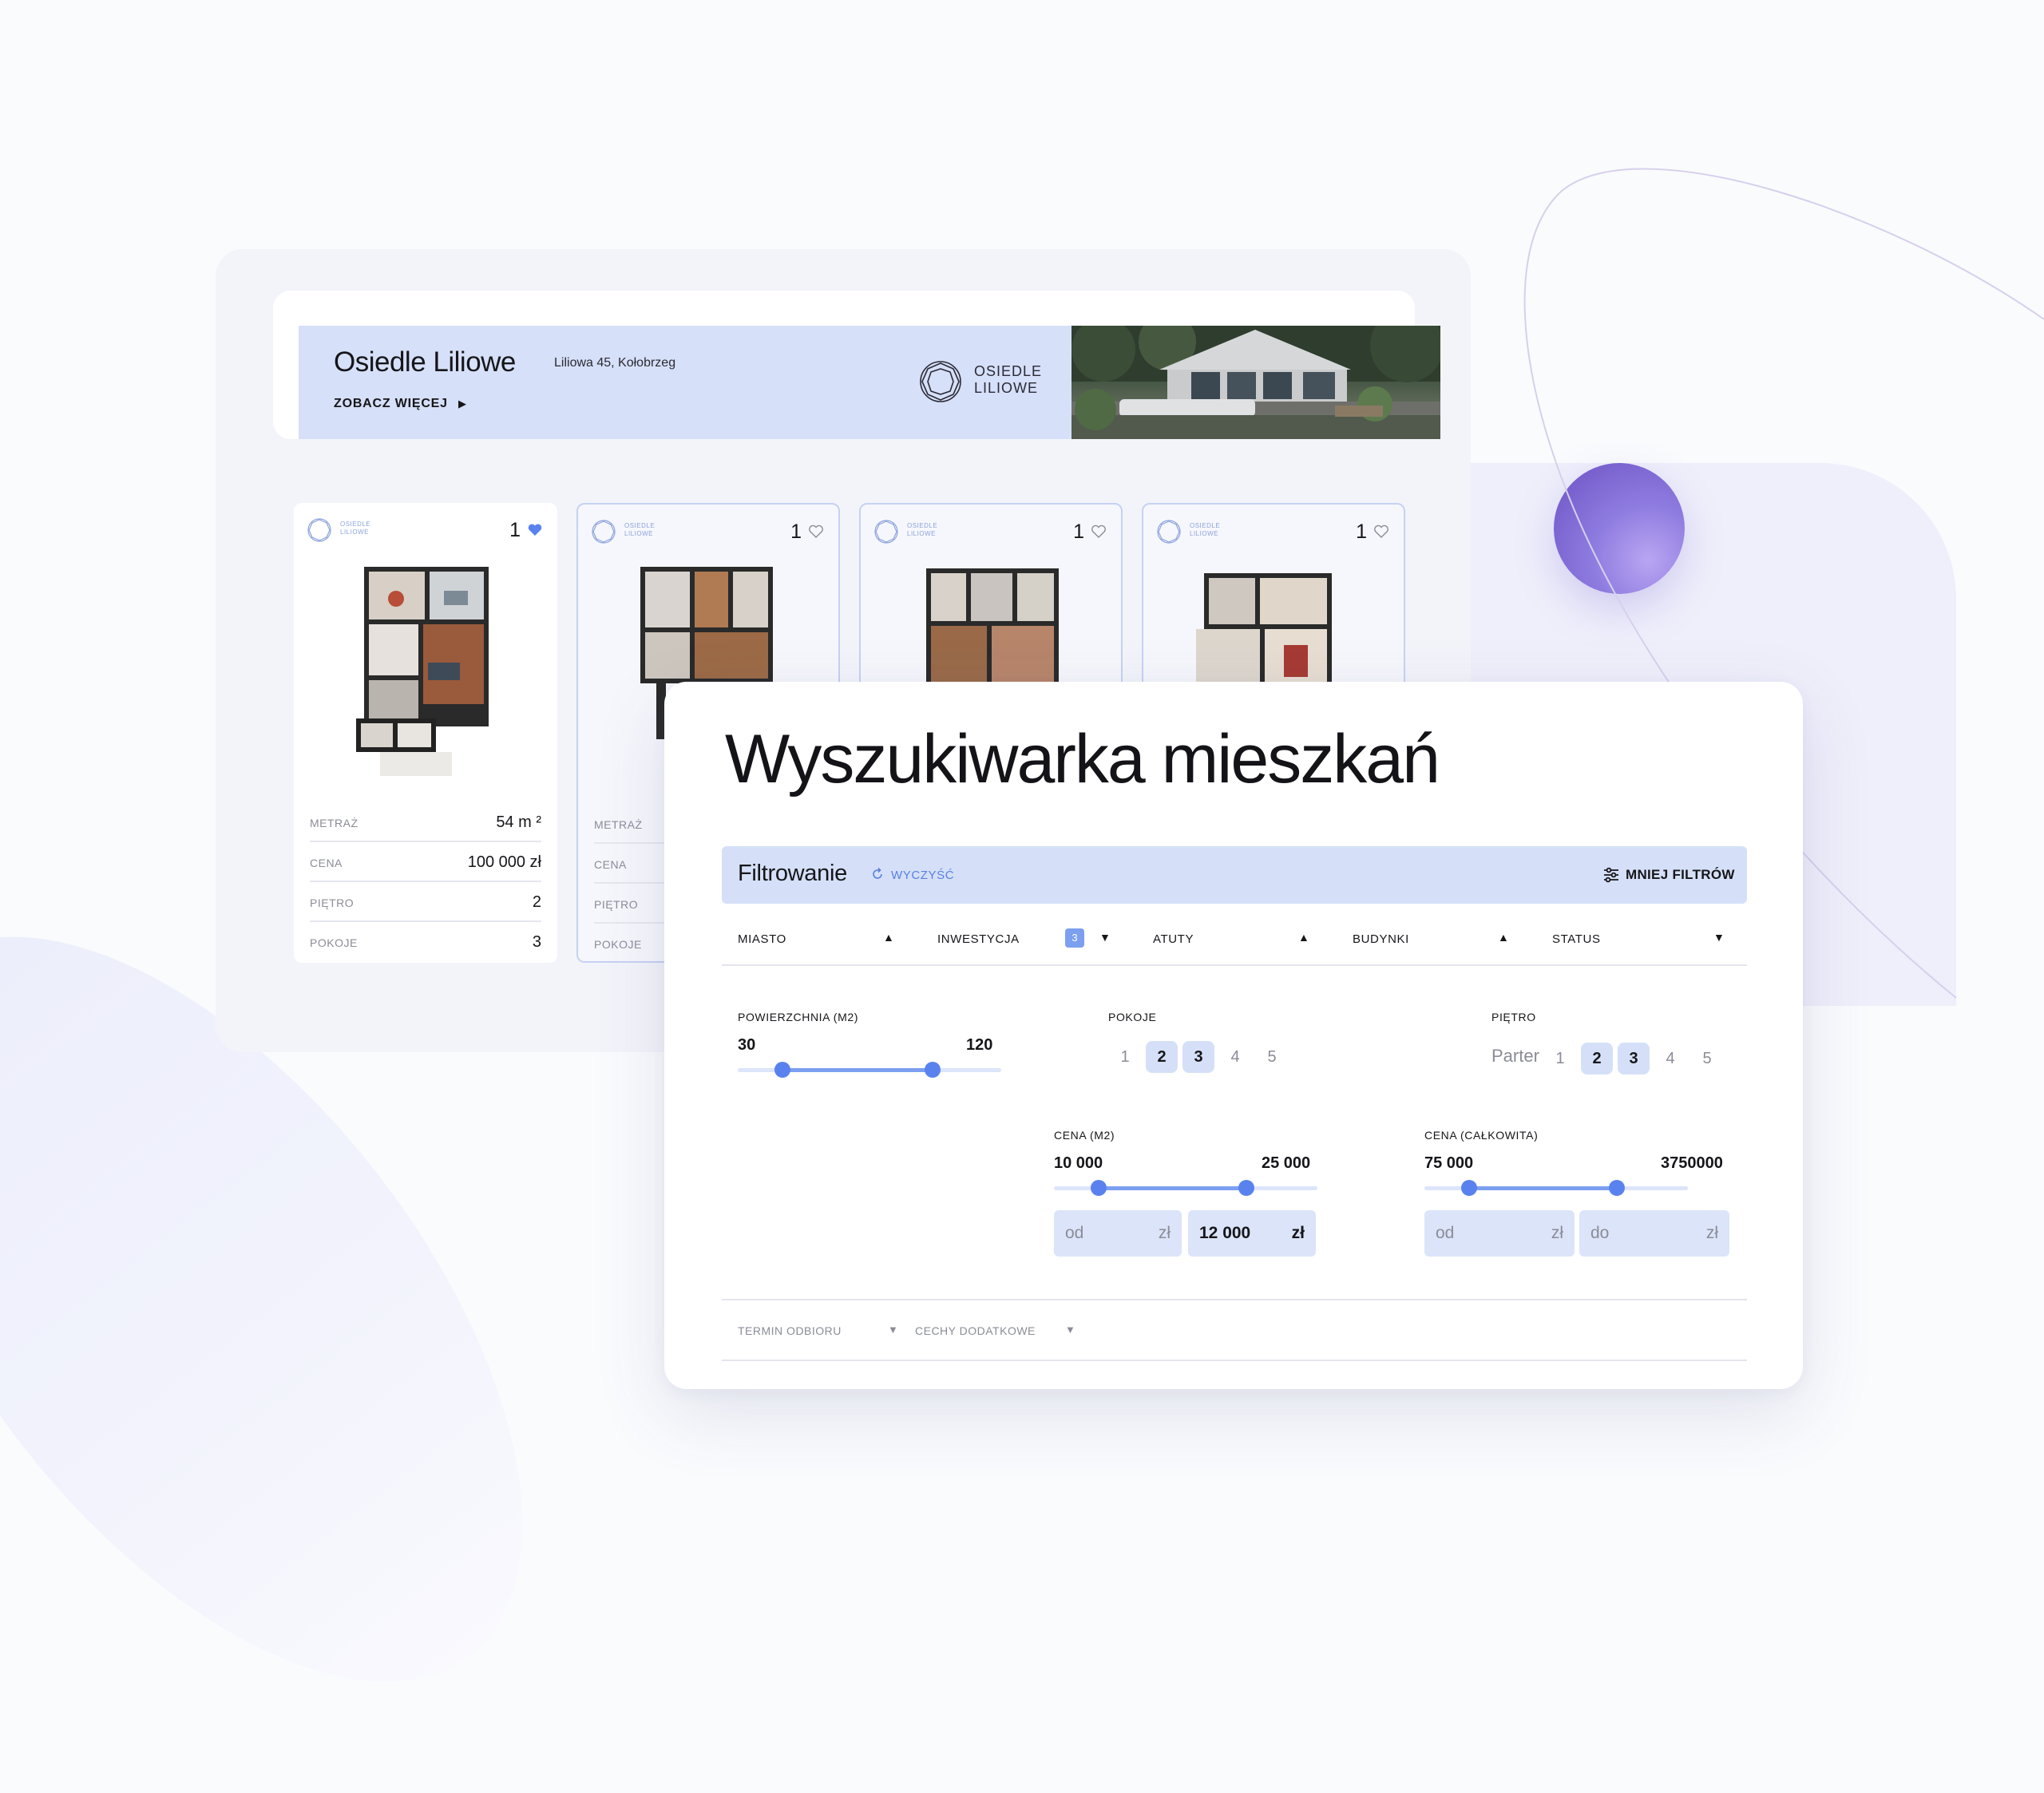 This screenshot has width=2044, height=1793. Describe the element at coordinates (1449, 1163) in the screenshot. I see `price-total-min-value: 75 000` at that location.